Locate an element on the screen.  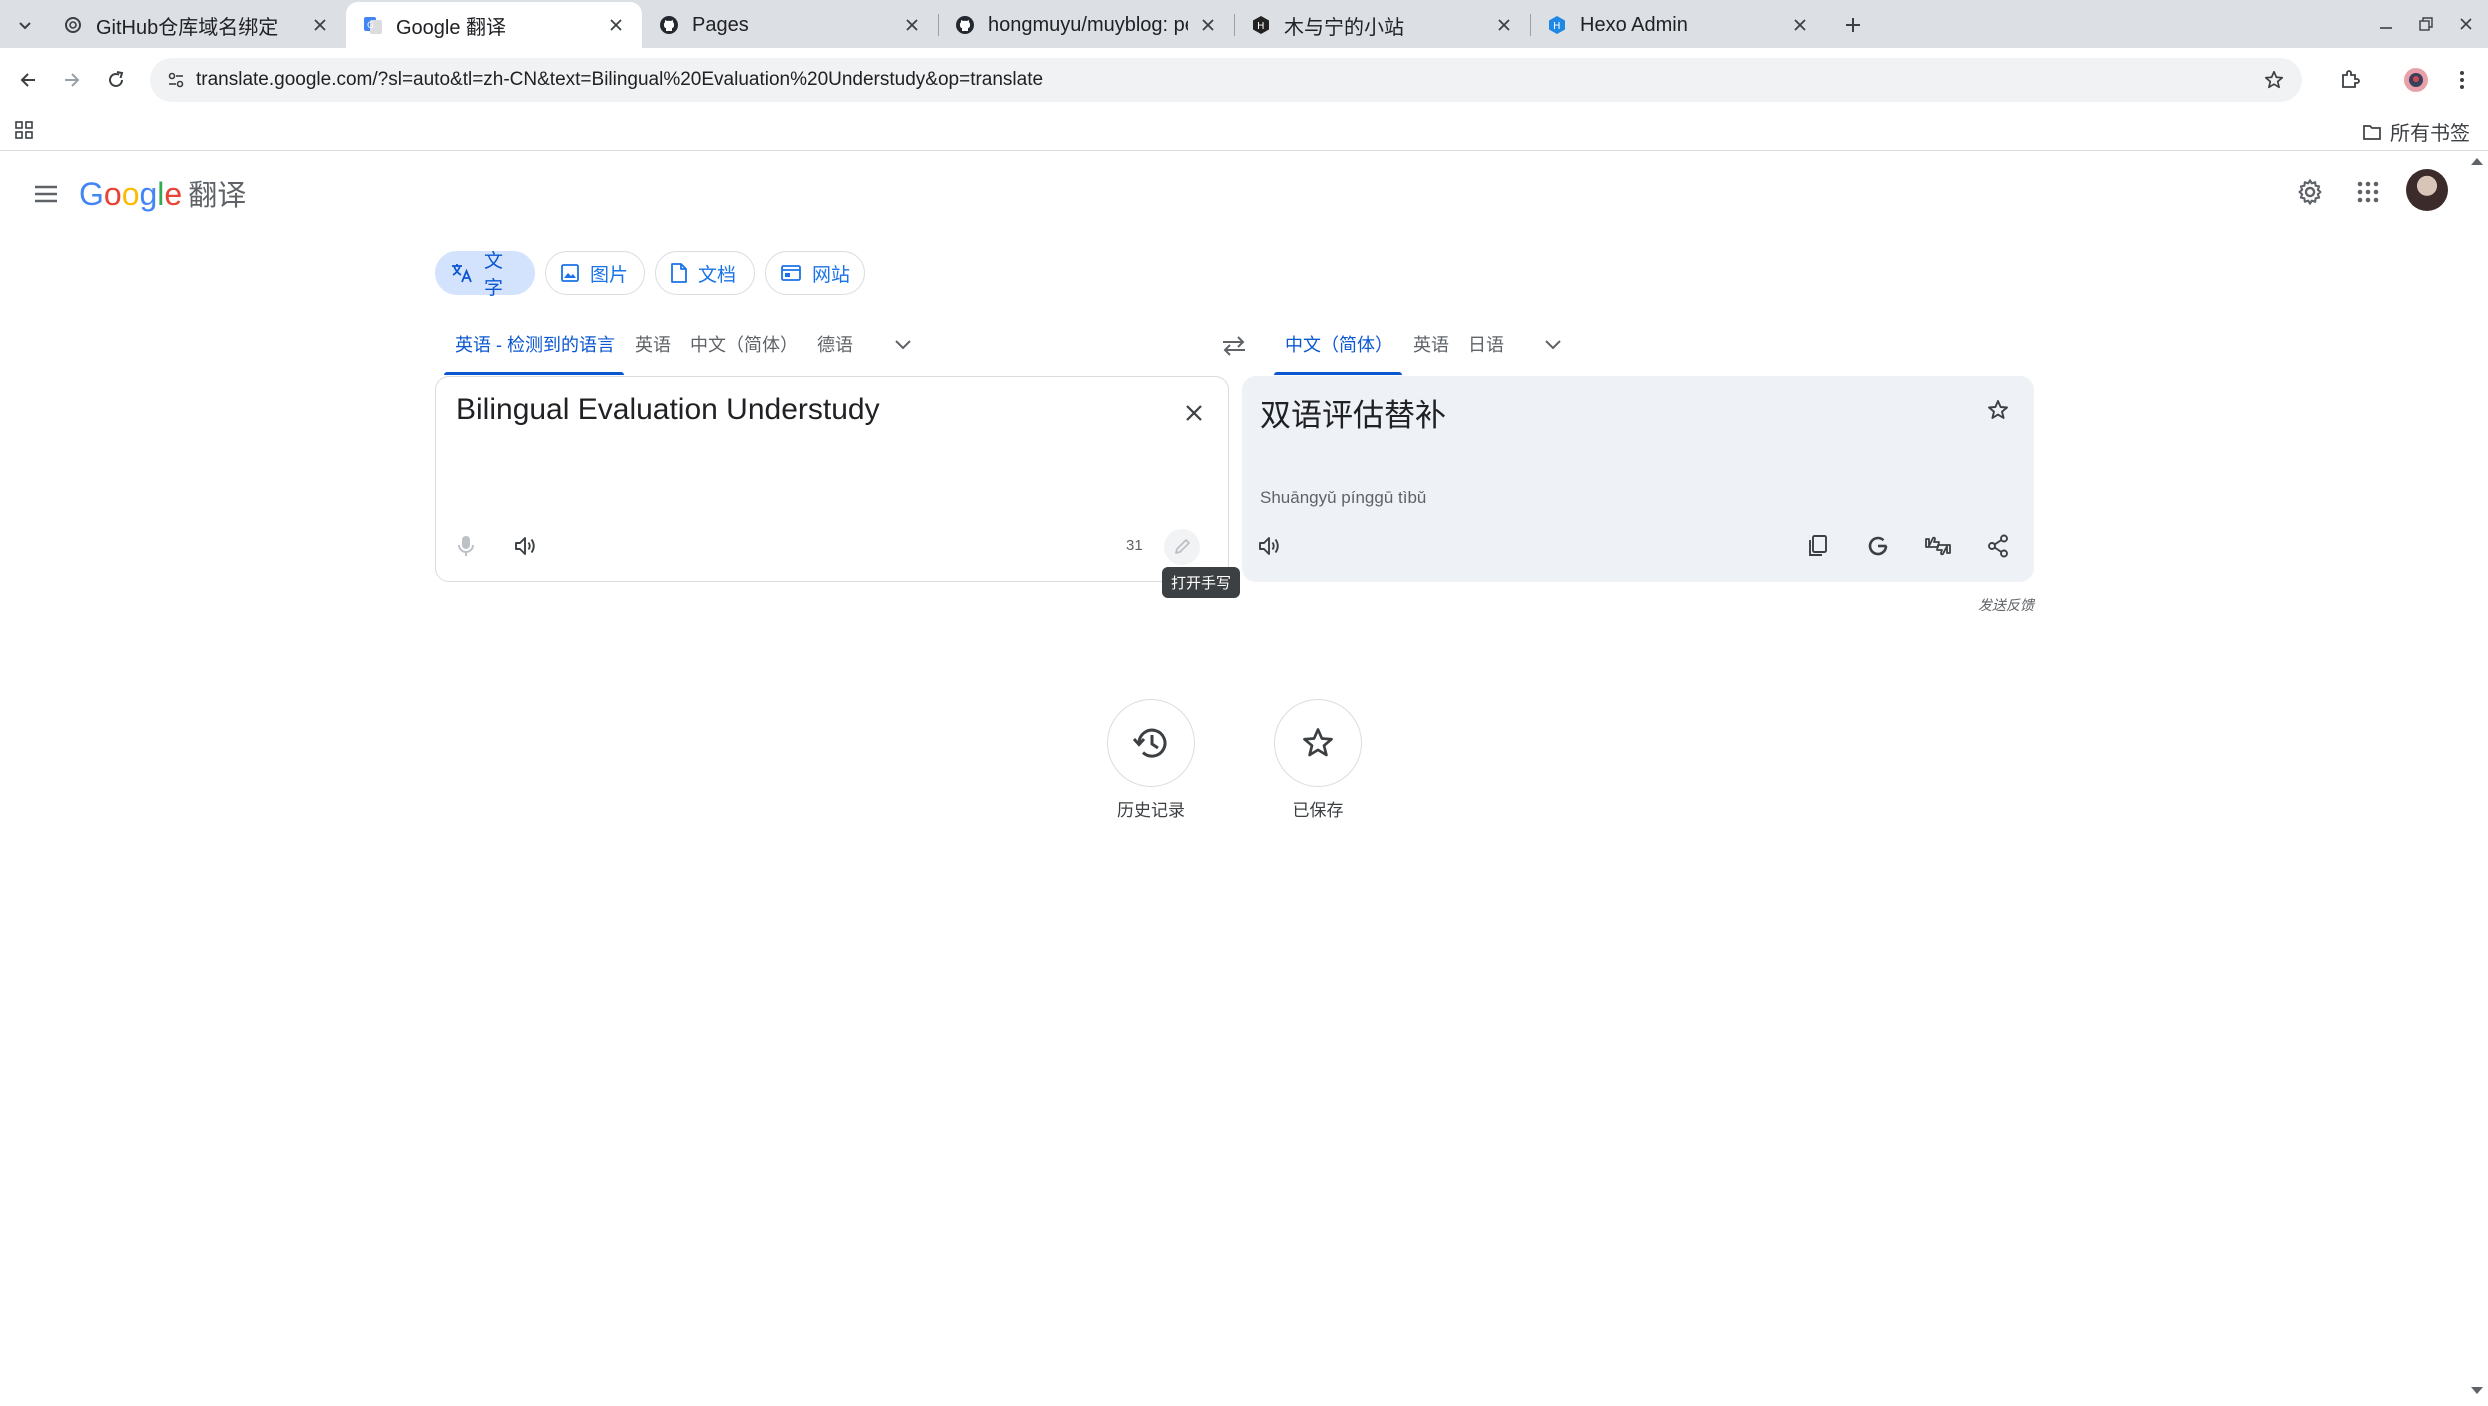
listen-source-button is located at coordinates (526, 546).